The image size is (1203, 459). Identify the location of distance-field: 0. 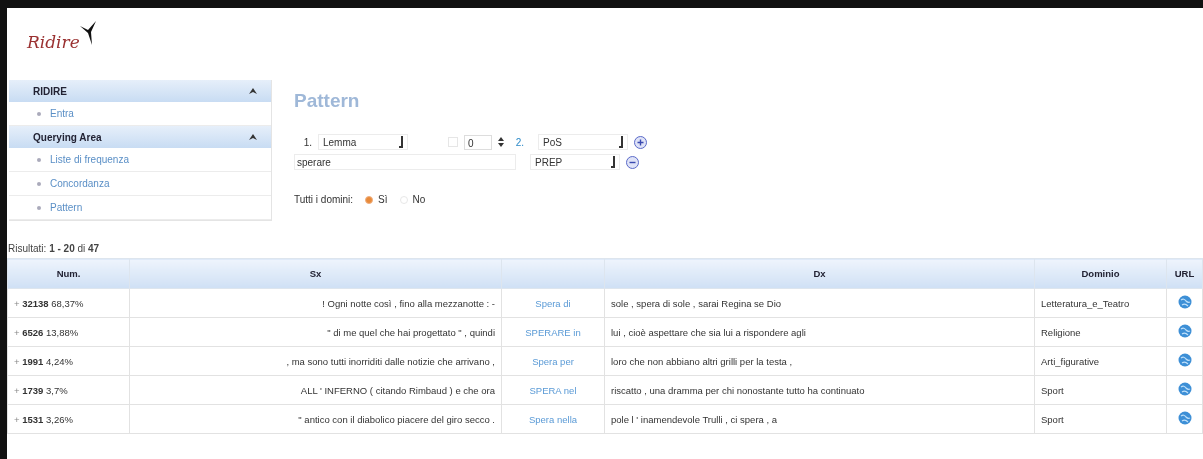
(478, 142).